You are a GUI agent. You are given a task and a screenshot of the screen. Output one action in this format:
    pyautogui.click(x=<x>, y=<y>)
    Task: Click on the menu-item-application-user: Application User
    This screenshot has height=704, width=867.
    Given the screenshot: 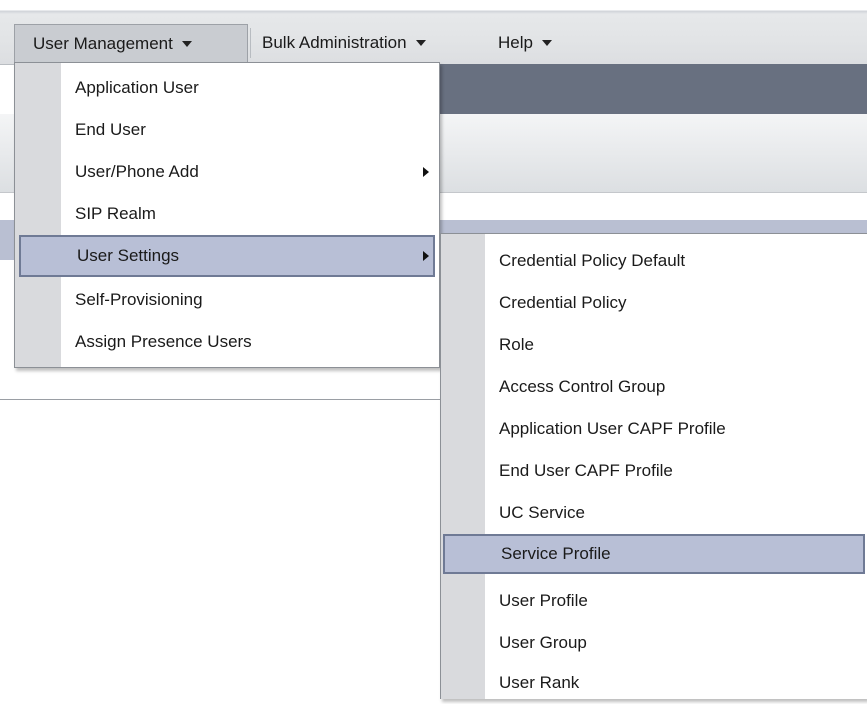 What is the action you would take?
    pyautogui.click(x=227, y=88)
    